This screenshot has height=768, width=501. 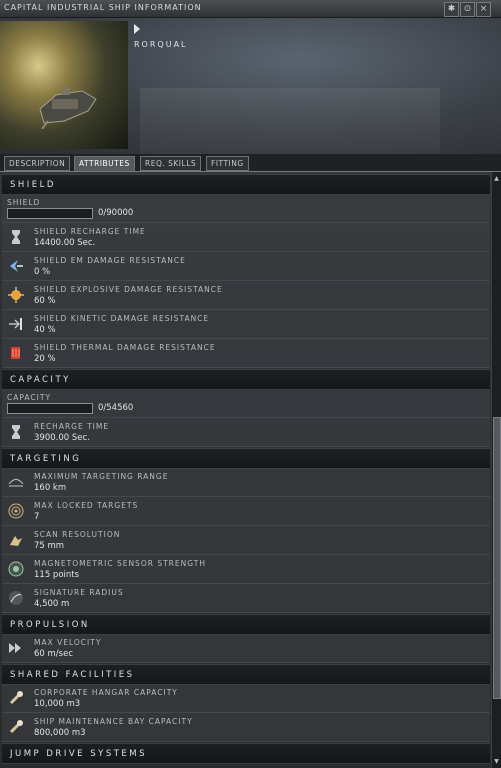 What do you see at coordinates (50, 408) in the screenshot?
I see `capacity-progress-bar` at bounding box center [50, 408].